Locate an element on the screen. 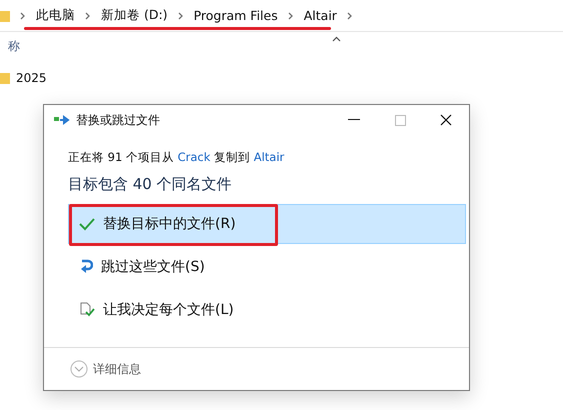 The height and width of the screenshot is (410, 563). move-files-icon is located at coordinates (62, 120).